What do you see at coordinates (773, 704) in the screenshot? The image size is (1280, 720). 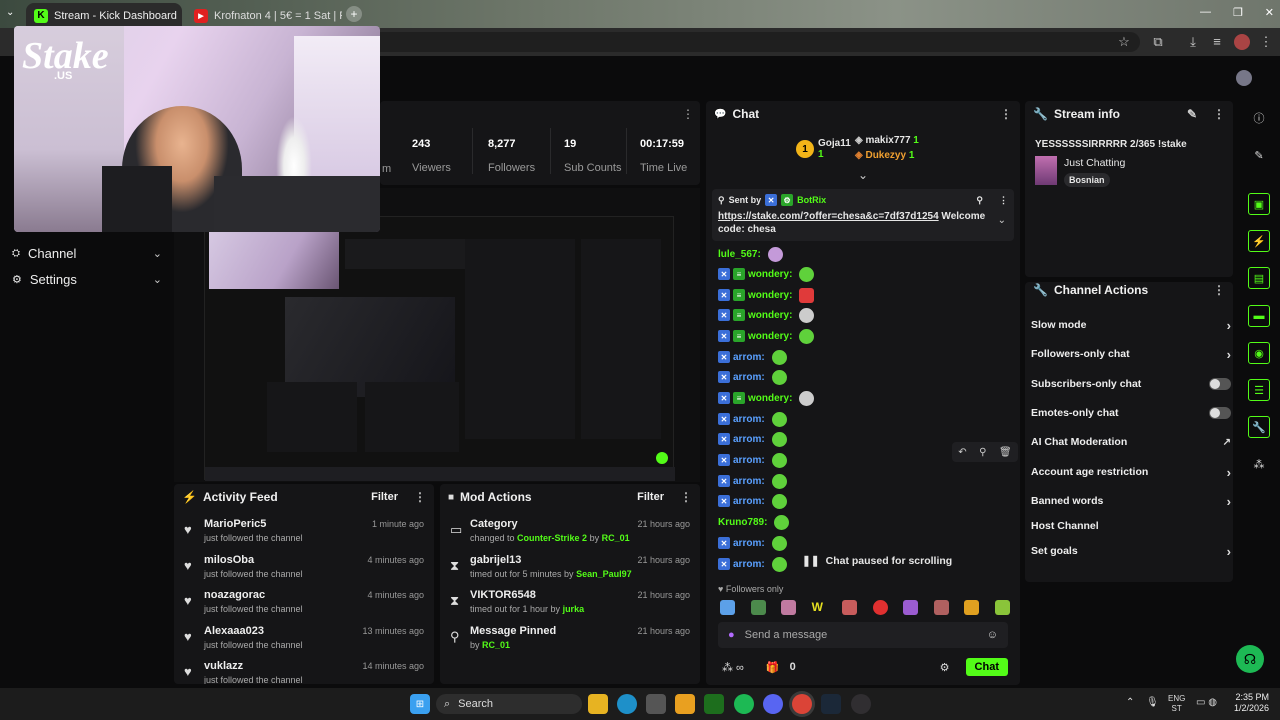 I see `discord-icon` at bounding box center [773, 704].